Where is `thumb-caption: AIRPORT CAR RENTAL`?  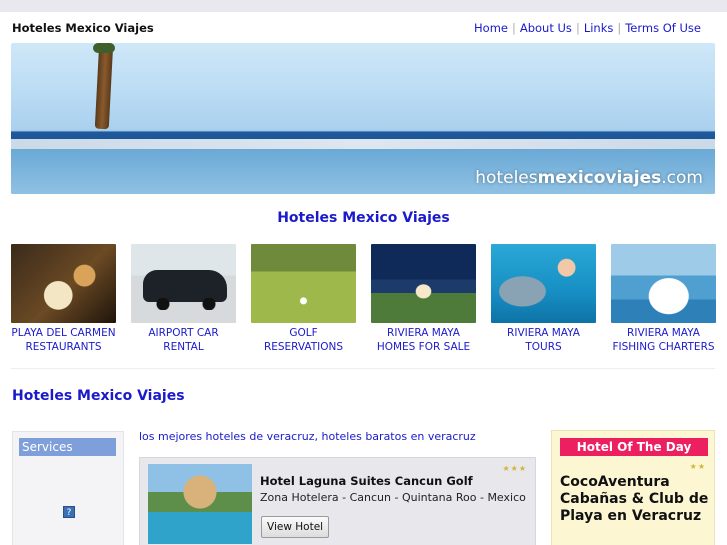
thumb-caption: AIRPORT CAR RENTAL is located at coordinates (183, 340).